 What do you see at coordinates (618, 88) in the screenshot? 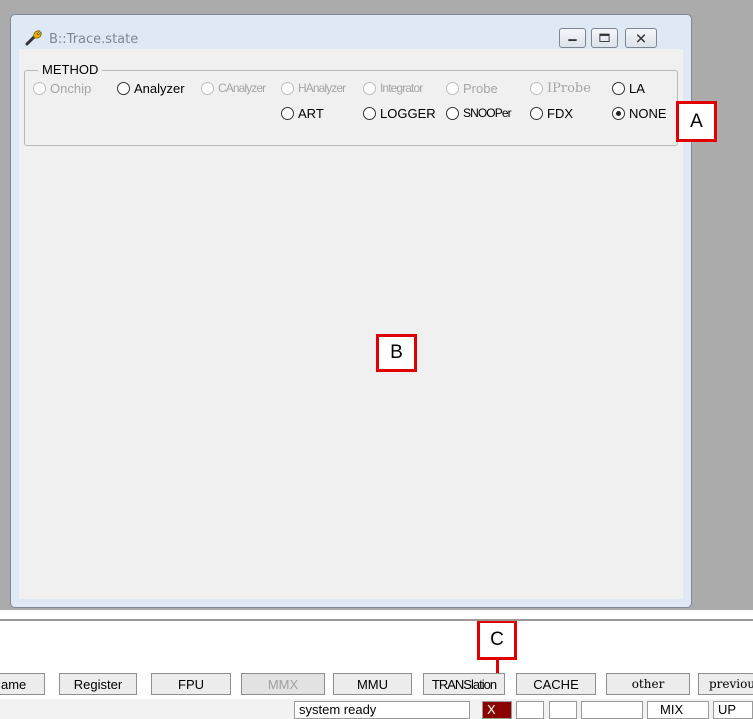
I see `radio-la-dot` at bounding box center [618, 88].